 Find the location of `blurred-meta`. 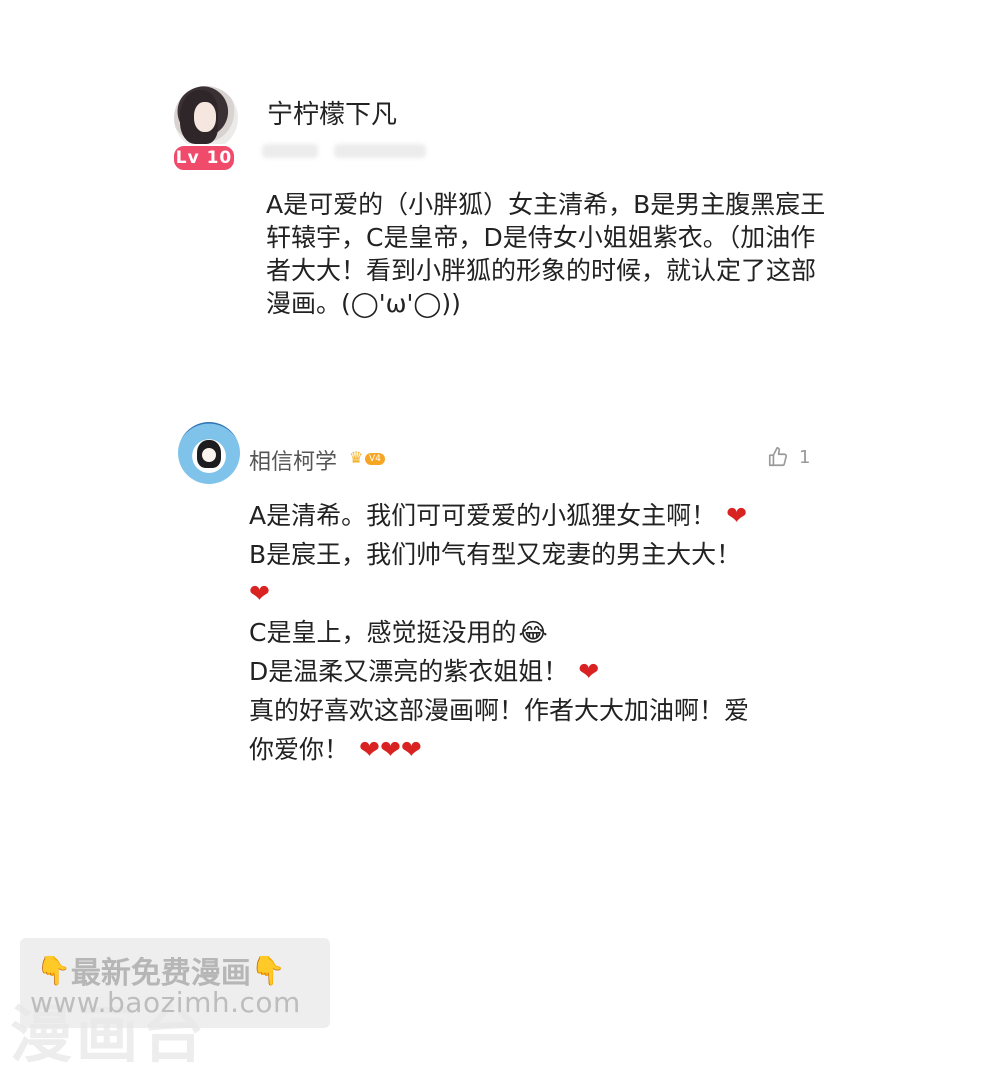

blurred-meta is located at coordinates (380, 151).